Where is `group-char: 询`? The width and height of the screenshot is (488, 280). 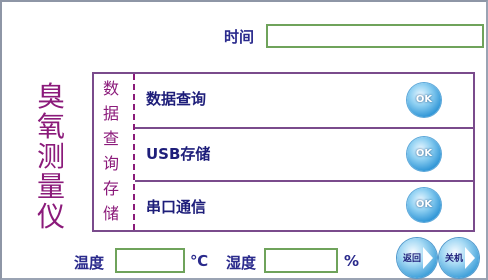 group-char: 询 is located at coordinates (110, 163).